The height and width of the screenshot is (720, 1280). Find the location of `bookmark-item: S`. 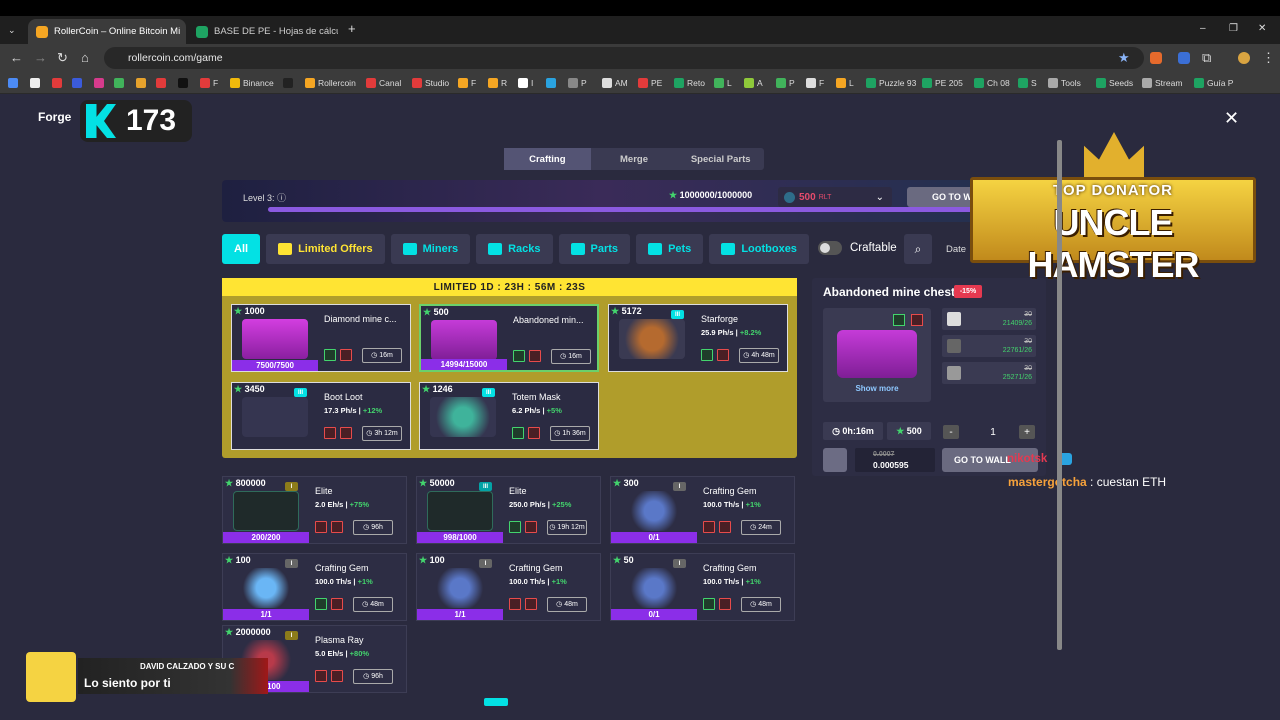

bookmark-item: S is located at coordinates (1027, 83).